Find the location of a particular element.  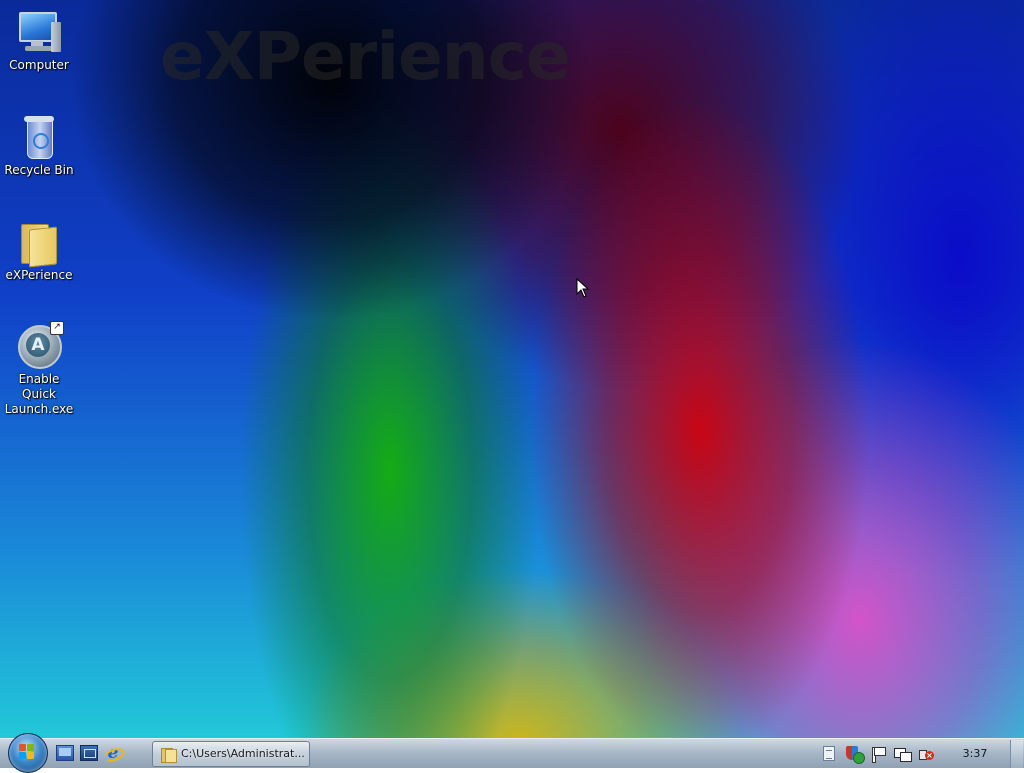

desktop-icon-recycle-bin: Recycle Bin is located at coordinates (39, 145).